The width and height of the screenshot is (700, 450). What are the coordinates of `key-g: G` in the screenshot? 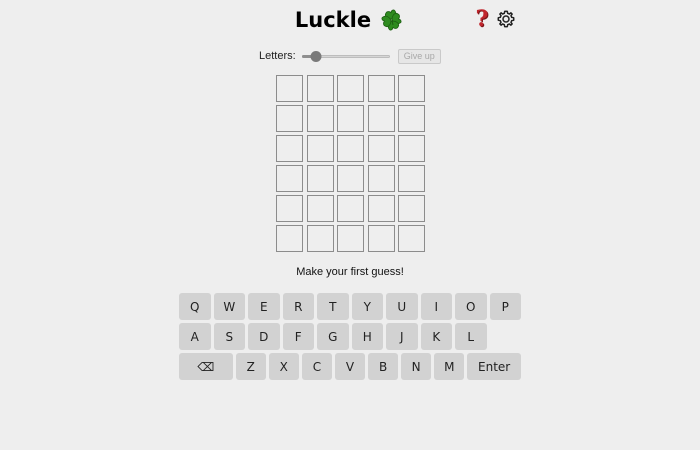 It's located at (333, 336).